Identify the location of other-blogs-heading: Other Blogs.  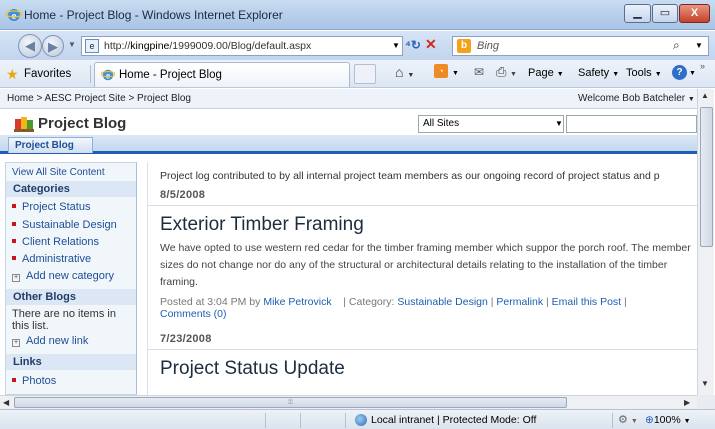
(71, 297).